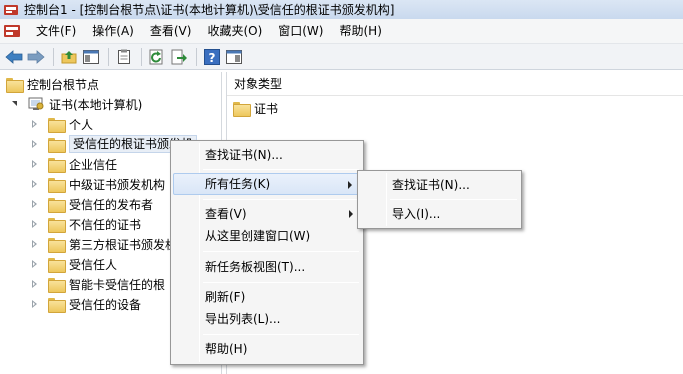 This screenshot has width=683, height=374. Describe the element at coordinates (226, 214) in the screenshot. I see `menu-item-label: 查看(V)` at that location.